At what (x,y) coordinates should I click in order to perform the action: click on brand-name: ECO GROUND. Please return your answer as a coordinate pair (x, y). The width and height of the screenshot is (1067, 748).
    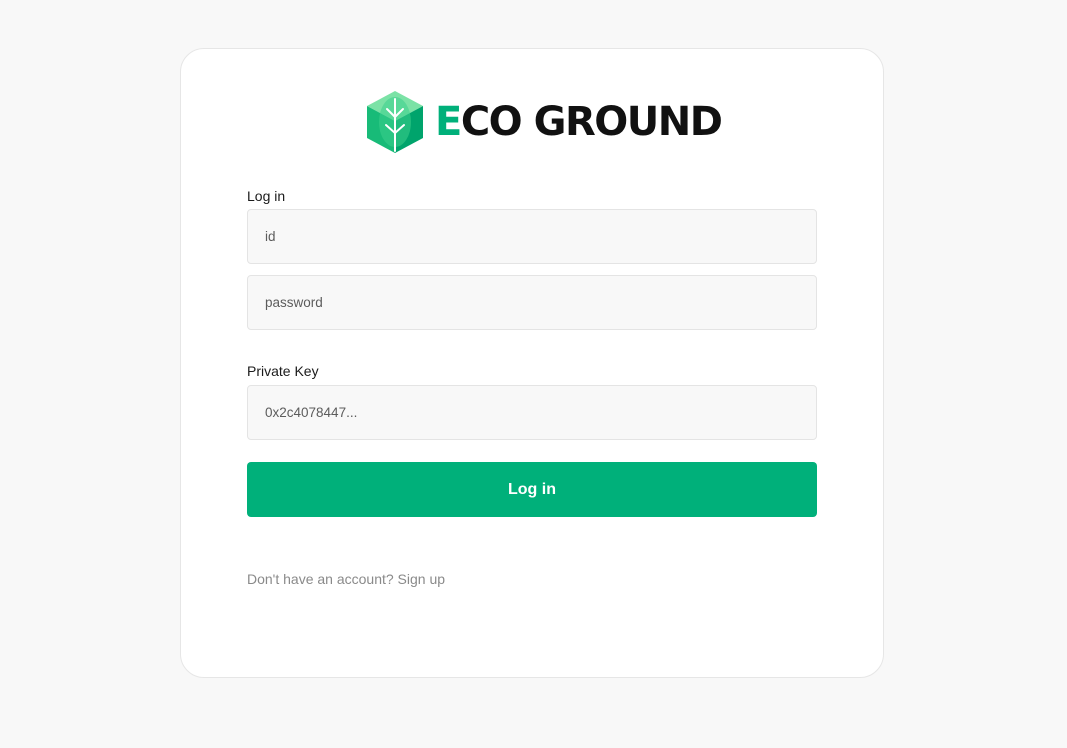
    Looking at the image, I should click on (579, 122).